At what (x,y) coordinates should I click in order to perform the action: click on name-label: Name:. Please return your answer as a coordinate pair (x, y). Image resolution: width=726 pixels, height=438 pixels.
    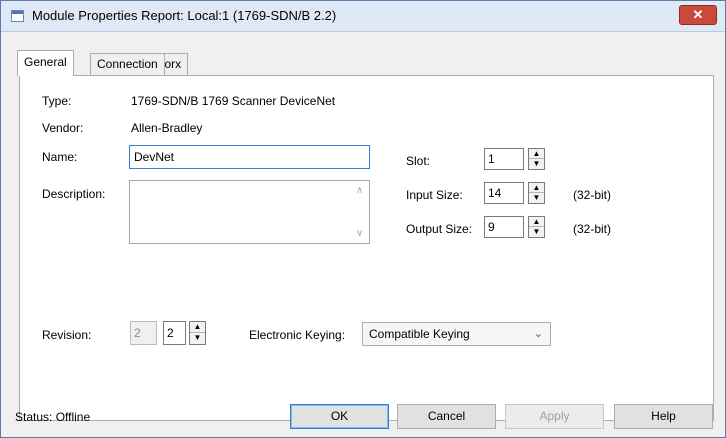
    Looking at the image, I should click on (60, 157).